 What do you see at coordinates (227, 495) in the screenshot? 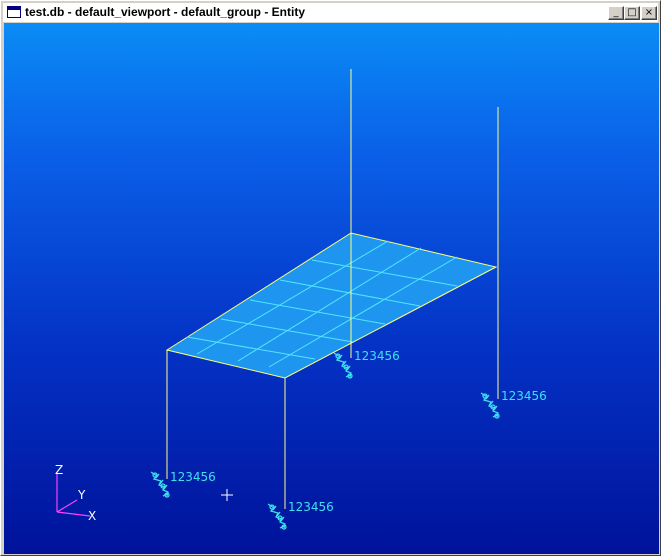
I see `crosshair-icon` at bounding box center [227, 495].